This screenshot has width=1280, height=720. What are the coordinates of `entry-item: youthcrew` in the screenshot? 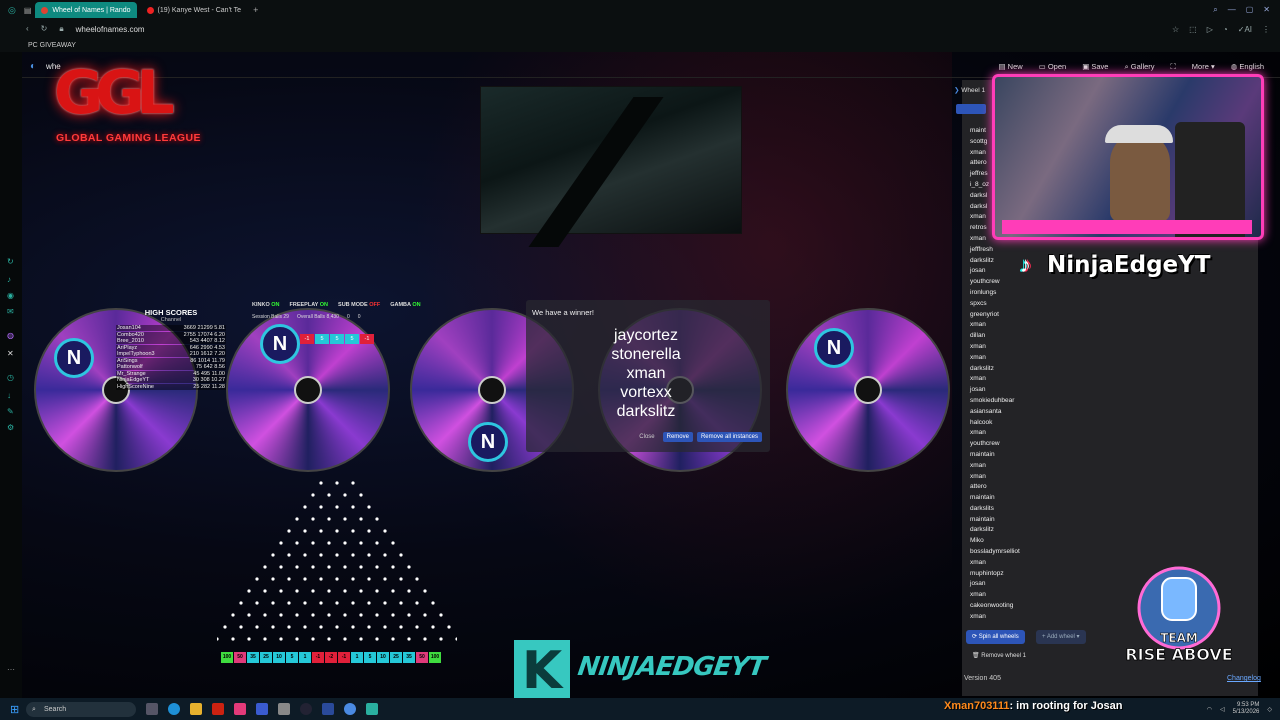 It's located at (985, 444).